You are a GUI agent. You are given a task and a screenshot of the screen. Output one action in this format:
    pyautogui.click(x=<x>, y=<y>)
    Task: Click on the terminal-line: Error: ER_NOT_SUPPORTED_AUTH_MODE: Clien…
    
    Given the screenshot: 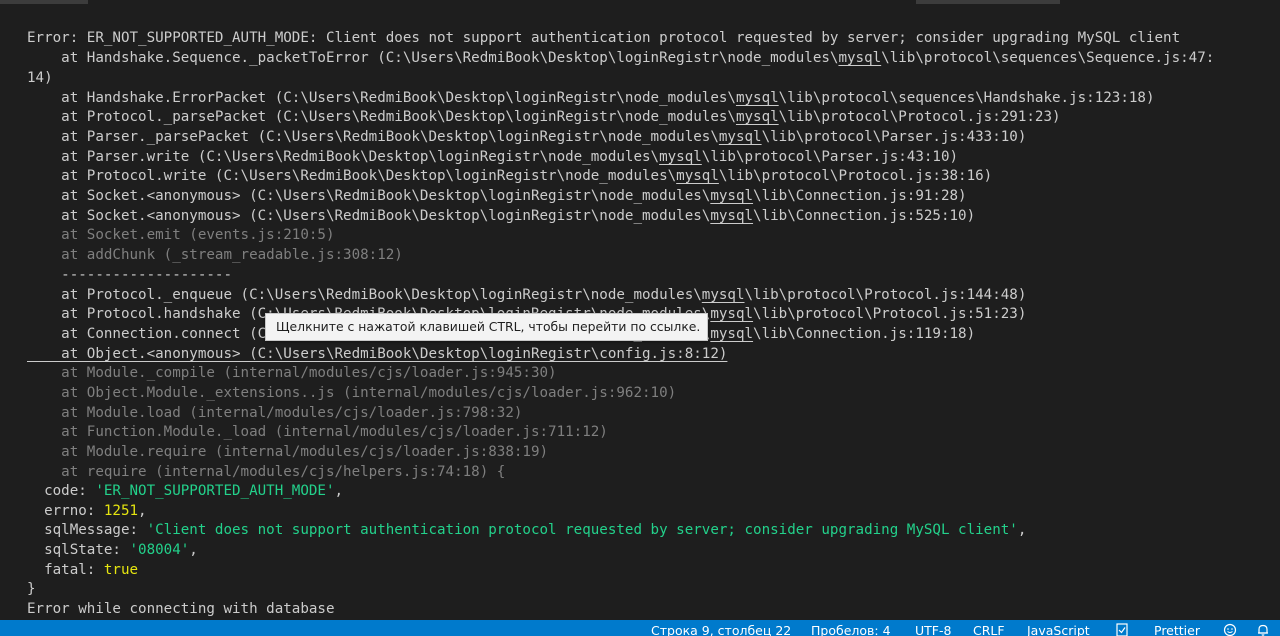 What is the action you would take?
    pyautogui.click(x=604, y=38)
    